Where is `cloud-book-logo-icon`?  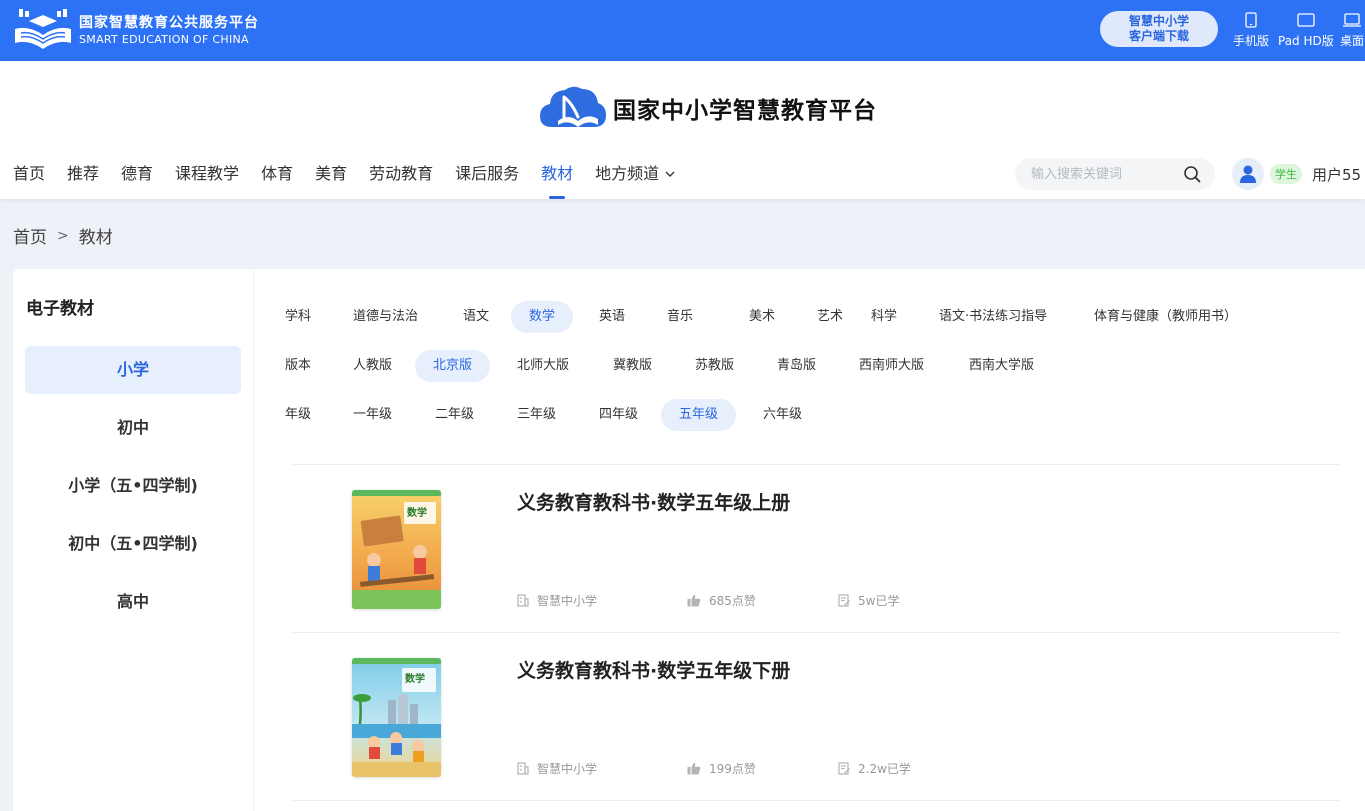 cloud-book-logo-icon is located at coordinates (573, 106).